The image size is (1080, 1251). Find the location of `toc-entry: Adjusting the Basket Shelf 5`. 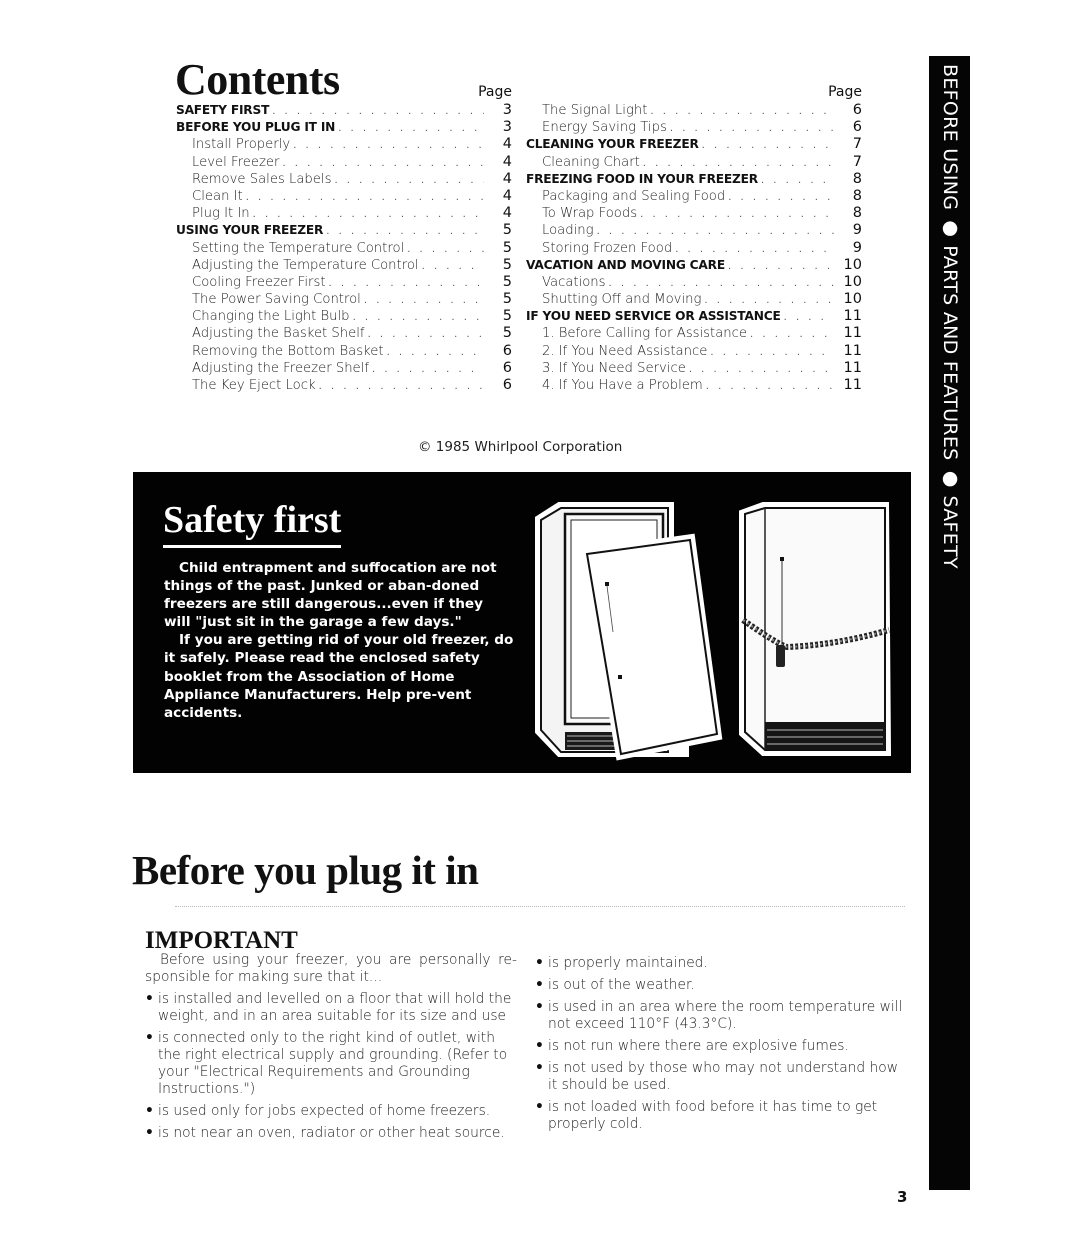

toc-entry: Adjusting the Basket Shelf 5 is located at coordinates (344, 333).